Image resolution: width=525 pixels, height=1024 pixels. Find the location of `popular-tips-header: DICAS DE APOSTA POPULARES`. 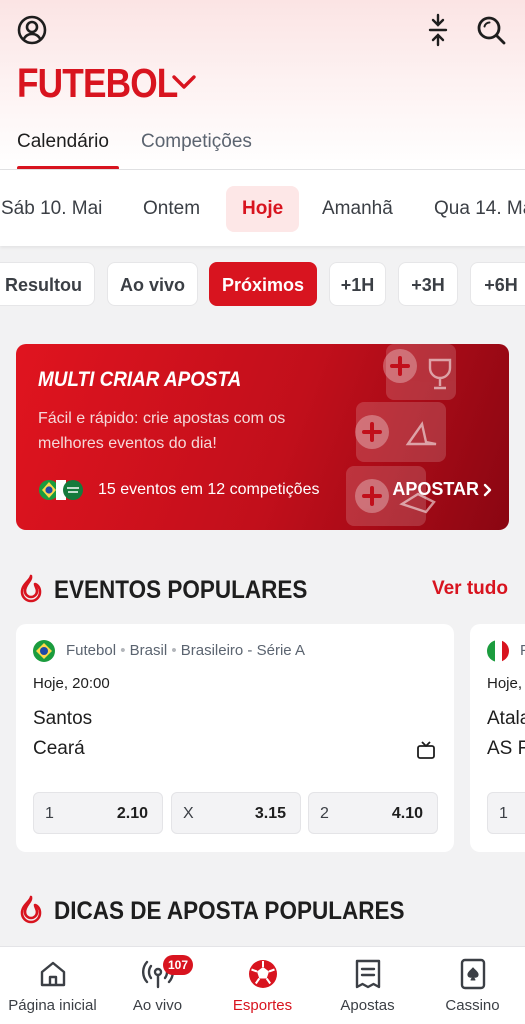

popular-tips-header: DICAS DE APOSTA POPULARES is located at coordinates (230, 911).